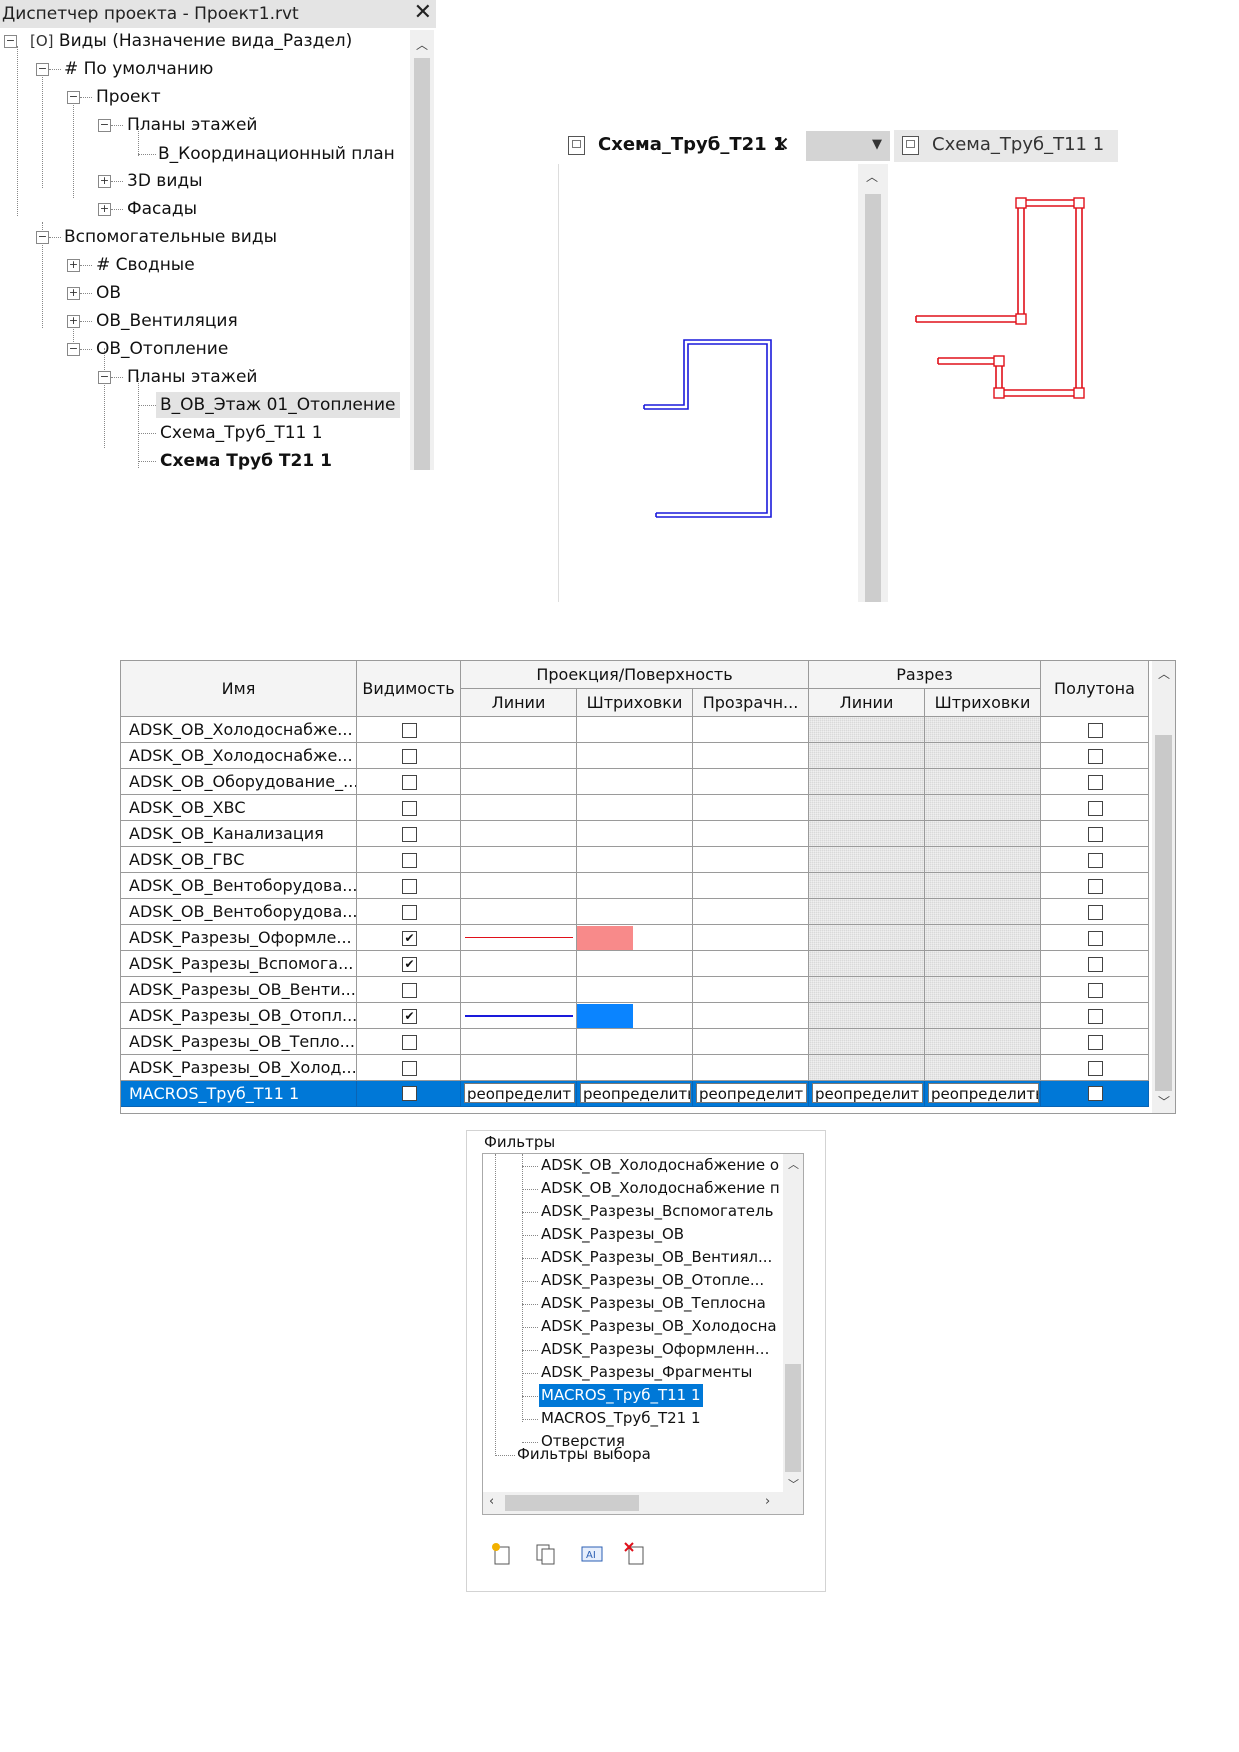  What do you see at coordinates (643, 1503) in the screenshot?
I see `filters-hscroll: ‹ ›` at bounding box center [643, 1503].